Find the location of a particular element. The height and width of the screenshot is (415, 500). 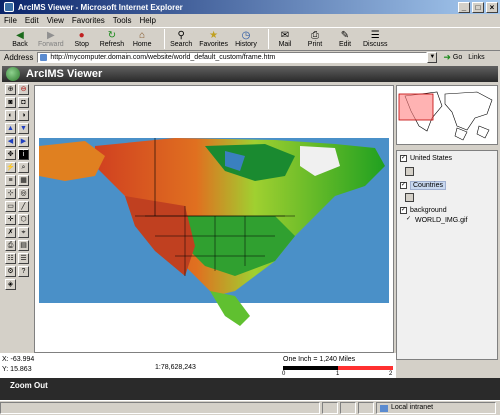

zoom-active-icon: ◘ is located at coordinates (23, 102).